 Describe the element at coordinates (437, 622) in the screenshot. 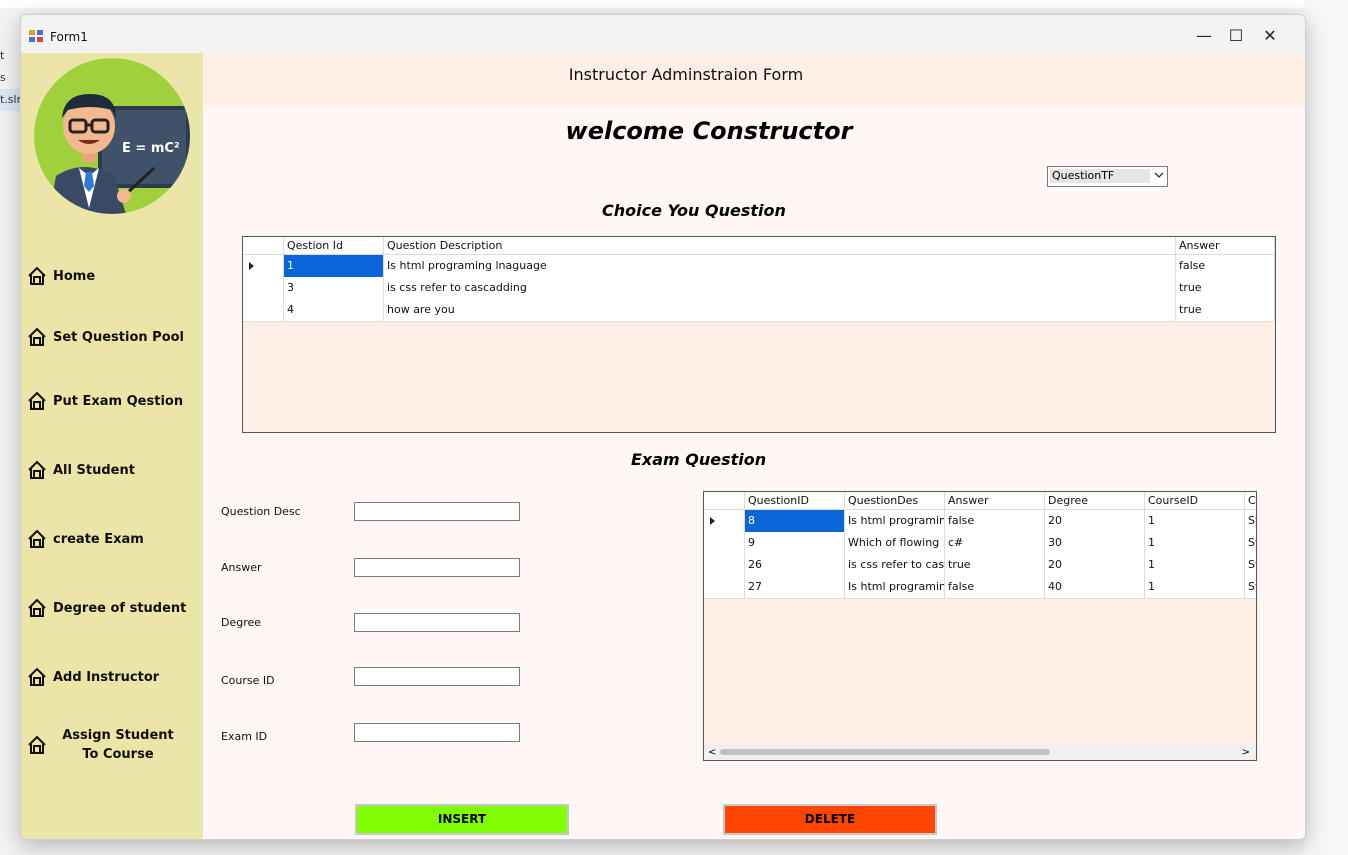

I see `degree-input` at that location.